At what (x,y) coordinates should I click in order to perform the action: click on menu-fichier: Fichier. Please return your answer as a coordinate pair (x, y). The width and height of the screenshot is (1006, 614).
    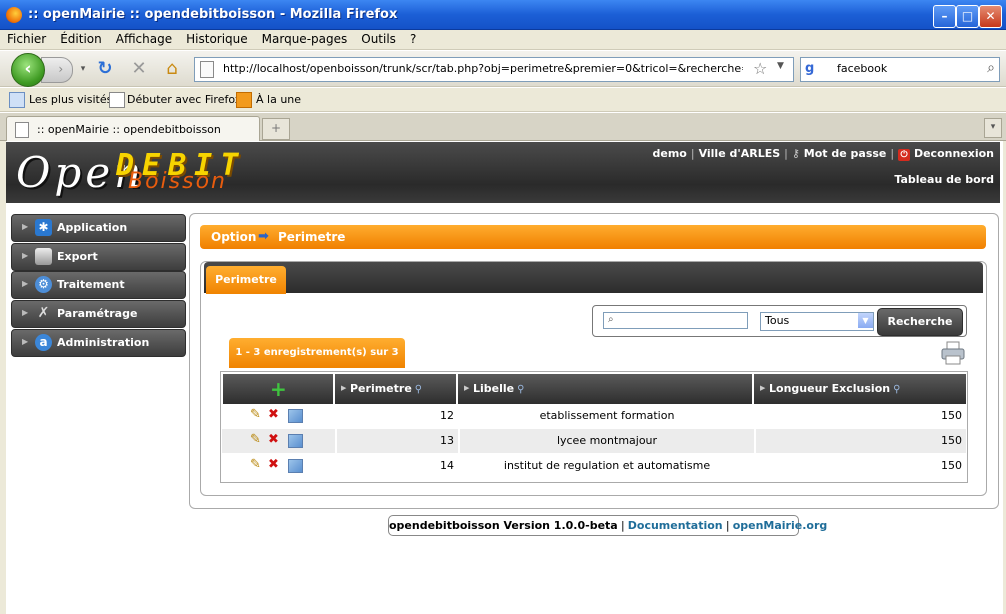
    Looking at the image, I should click on (26, 38).